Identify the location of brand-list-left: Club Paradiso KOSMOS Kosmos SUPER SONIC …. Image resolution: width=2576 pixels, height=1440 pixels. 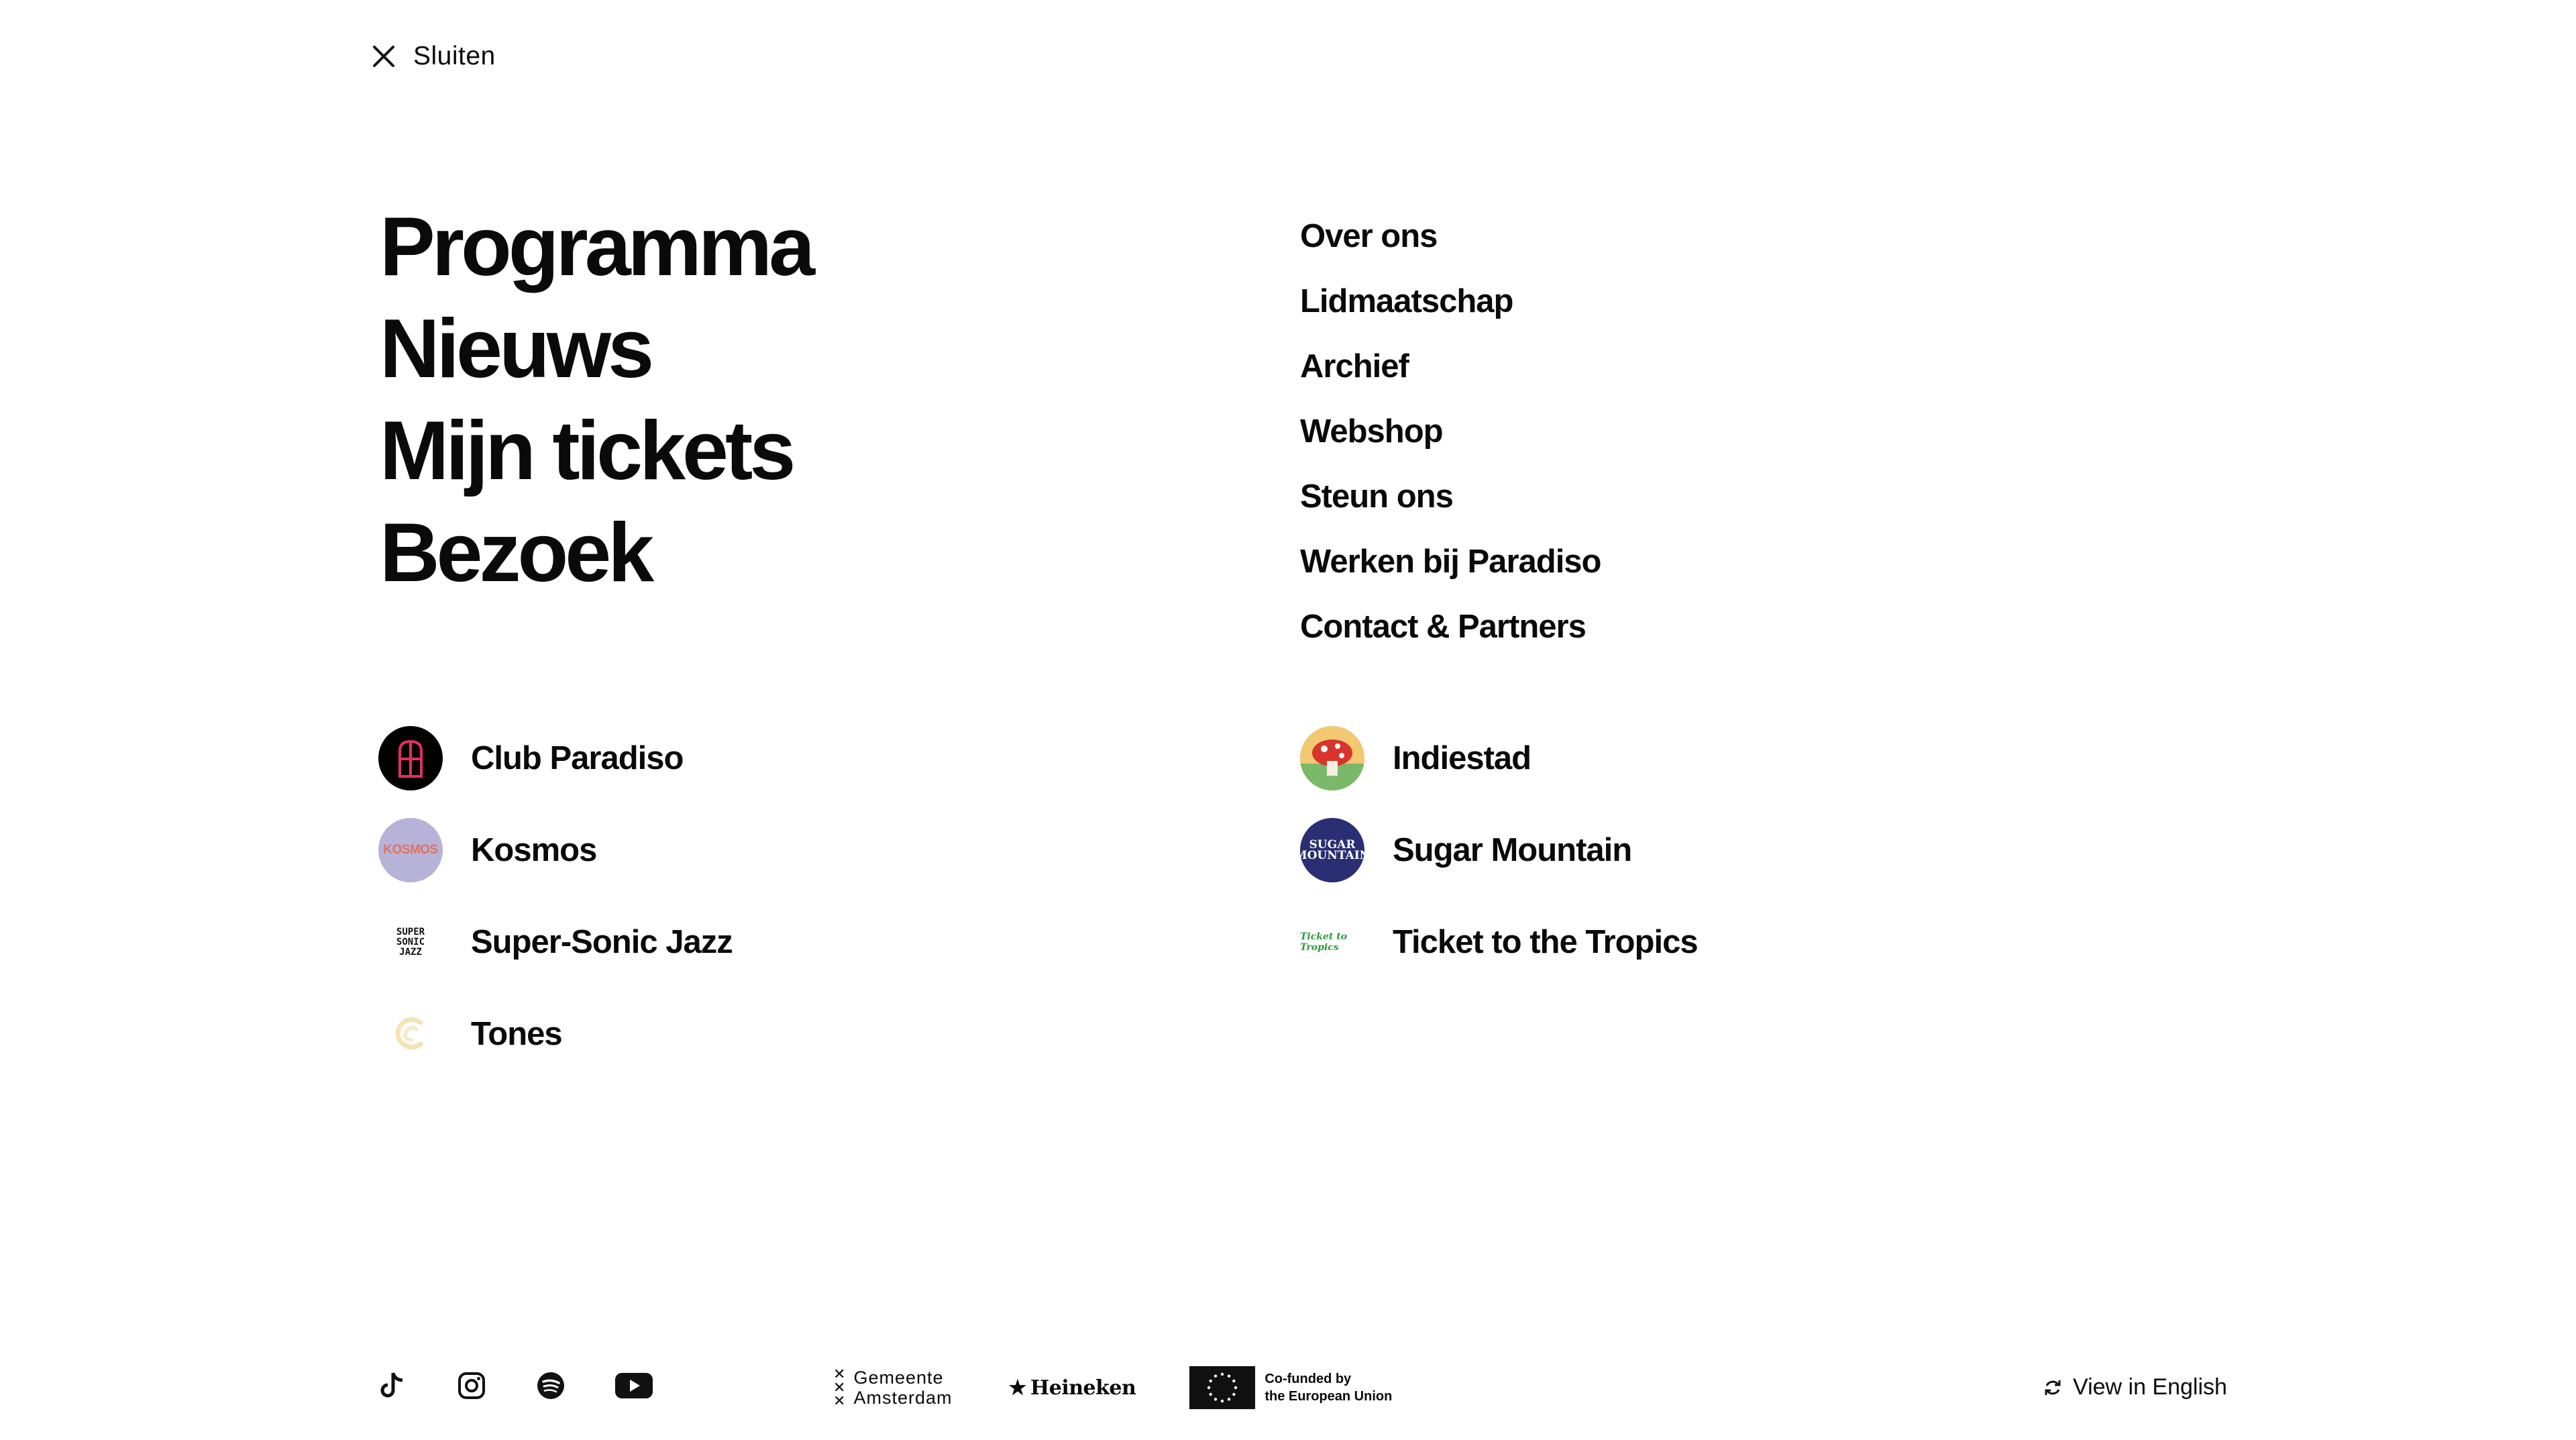
(555, 910).